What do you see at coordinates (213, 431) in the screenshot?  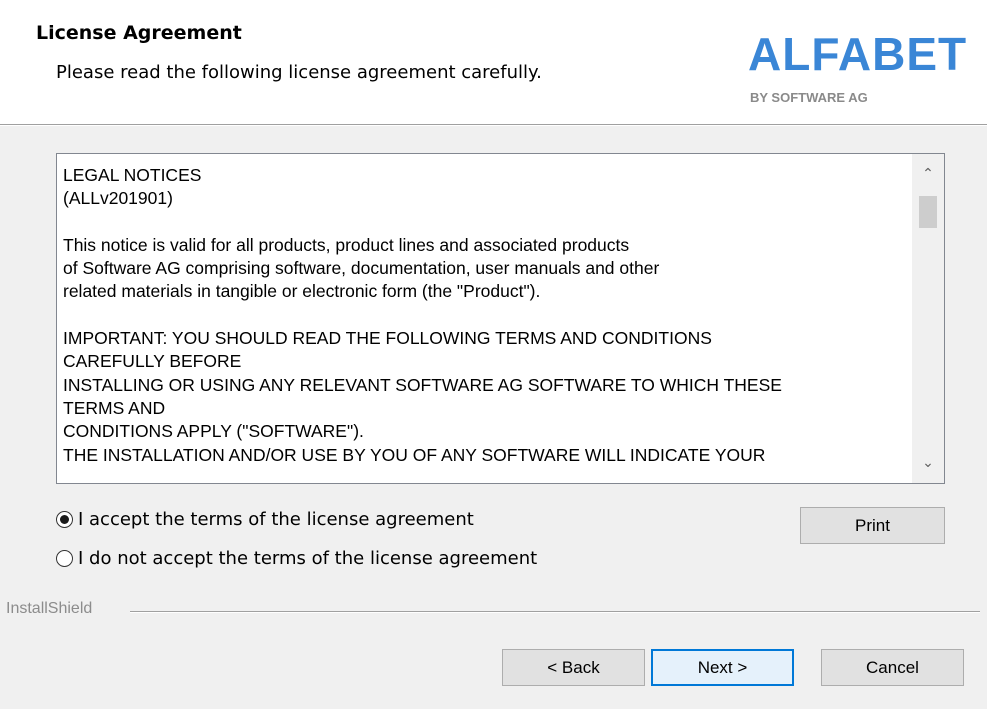 I see `license-line: CONDITIONS APPLY ("SOFTWARE").` at bounding box center [213, 431].